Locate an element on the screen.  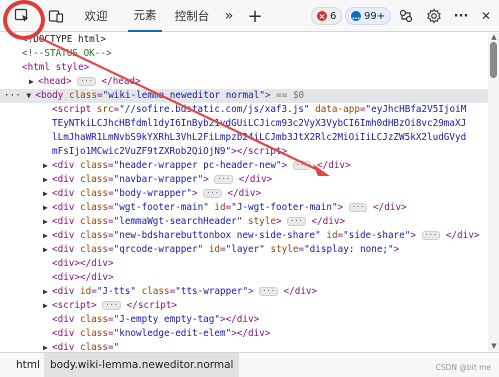
breadcrumb-item-body: body.wiki-lemma.neweditor.normal is located at coordinates (142, 365).